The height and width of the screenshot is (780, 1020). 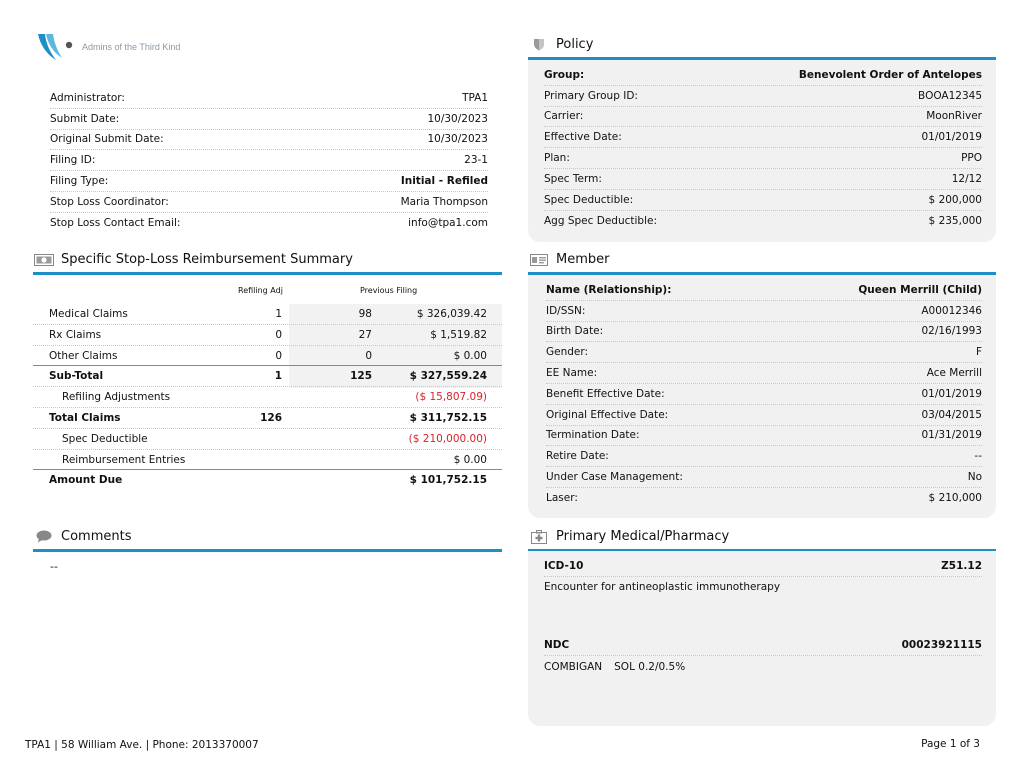 What do you see at coordinates (564, 74) in the screenshot?
I see `policy-label: Group:` at bounding box center [564, 74].